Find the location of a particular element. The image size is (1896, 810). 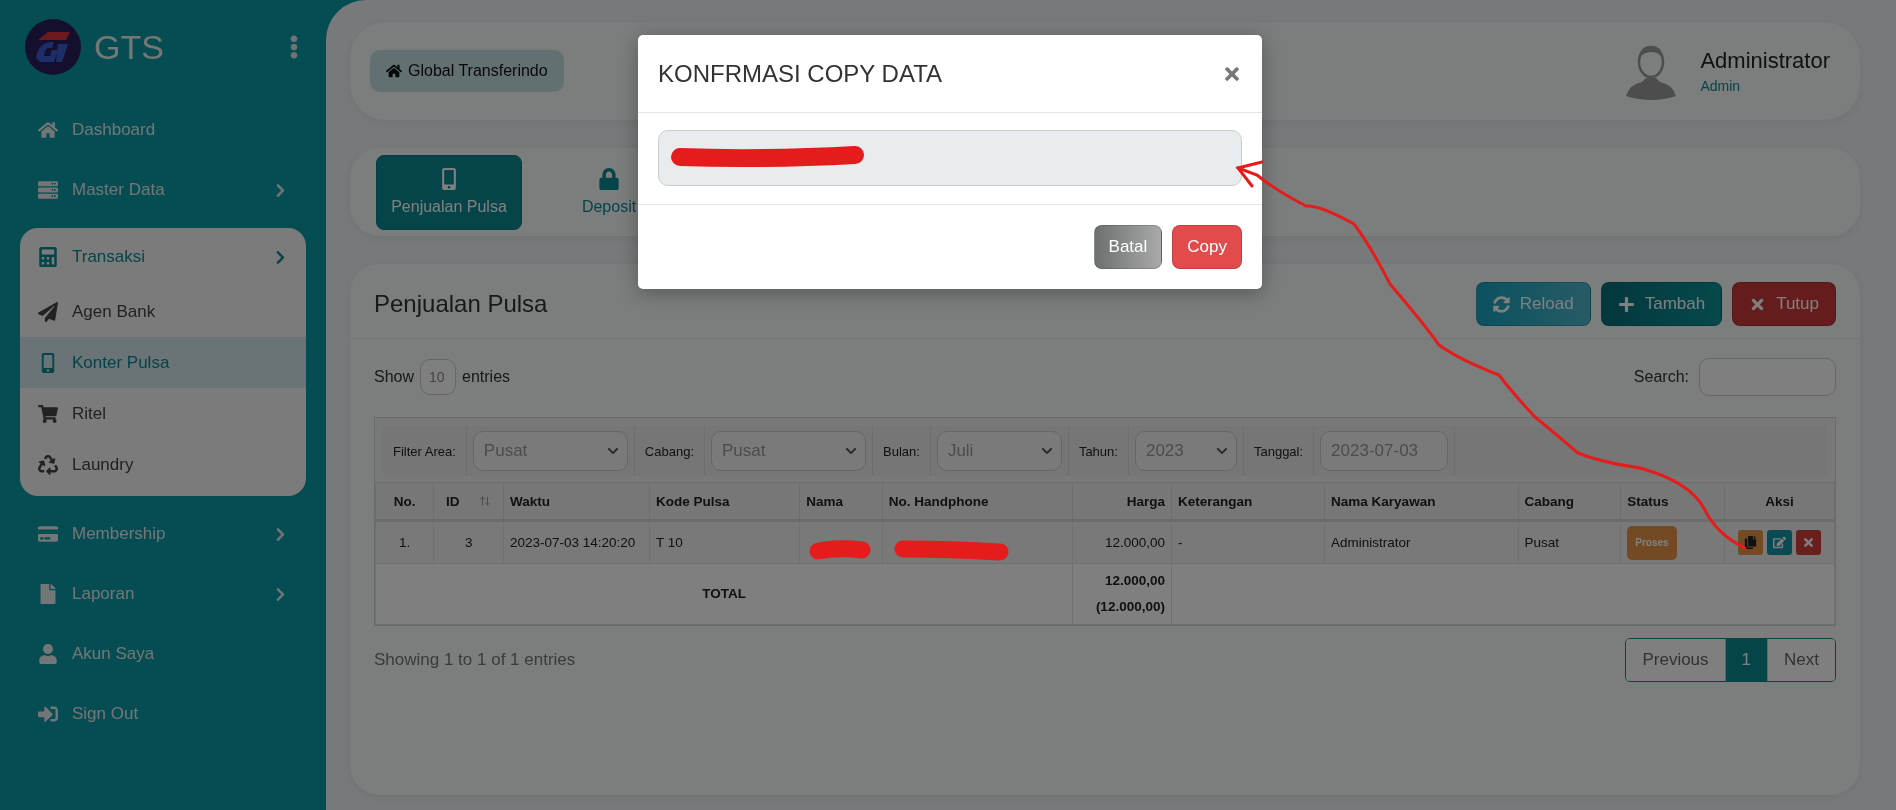

sidebar-item: Agen Bank is located at coordinates (163, 311).